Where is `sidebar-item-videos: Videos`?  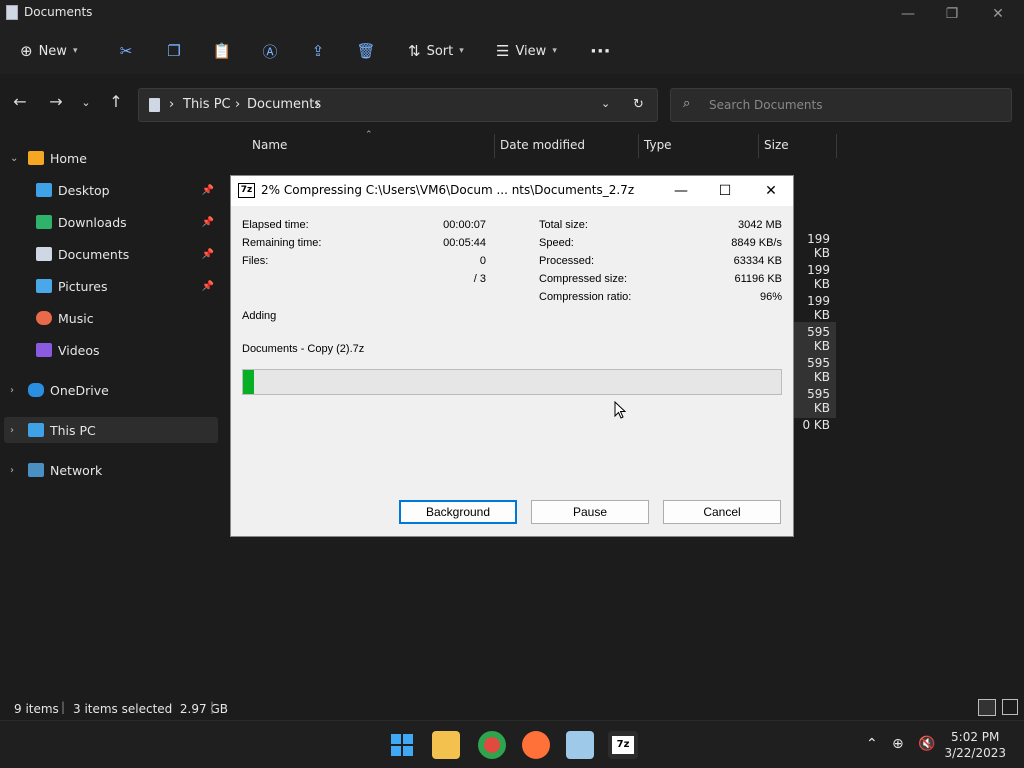 sidebar-item-videos: Videos is located at coordinates (111, 350).